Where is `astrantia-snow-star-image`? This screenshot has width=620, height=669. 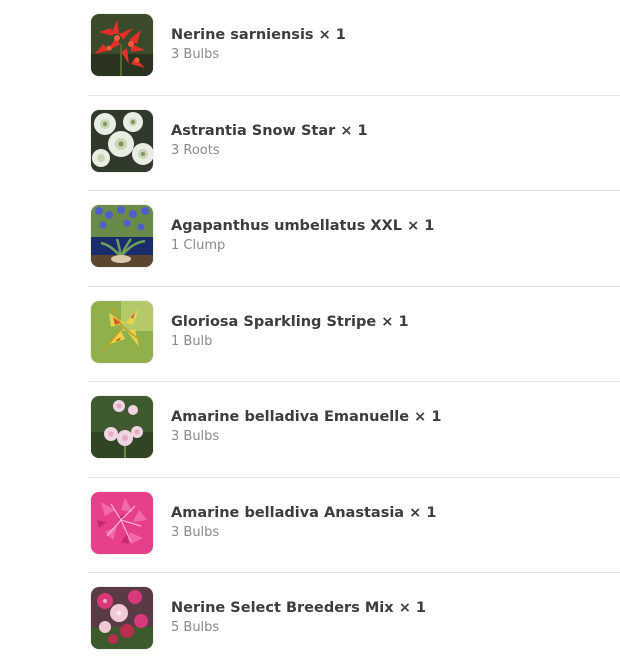 astrantia-snow-star-image is located at coordinates (122, 140).